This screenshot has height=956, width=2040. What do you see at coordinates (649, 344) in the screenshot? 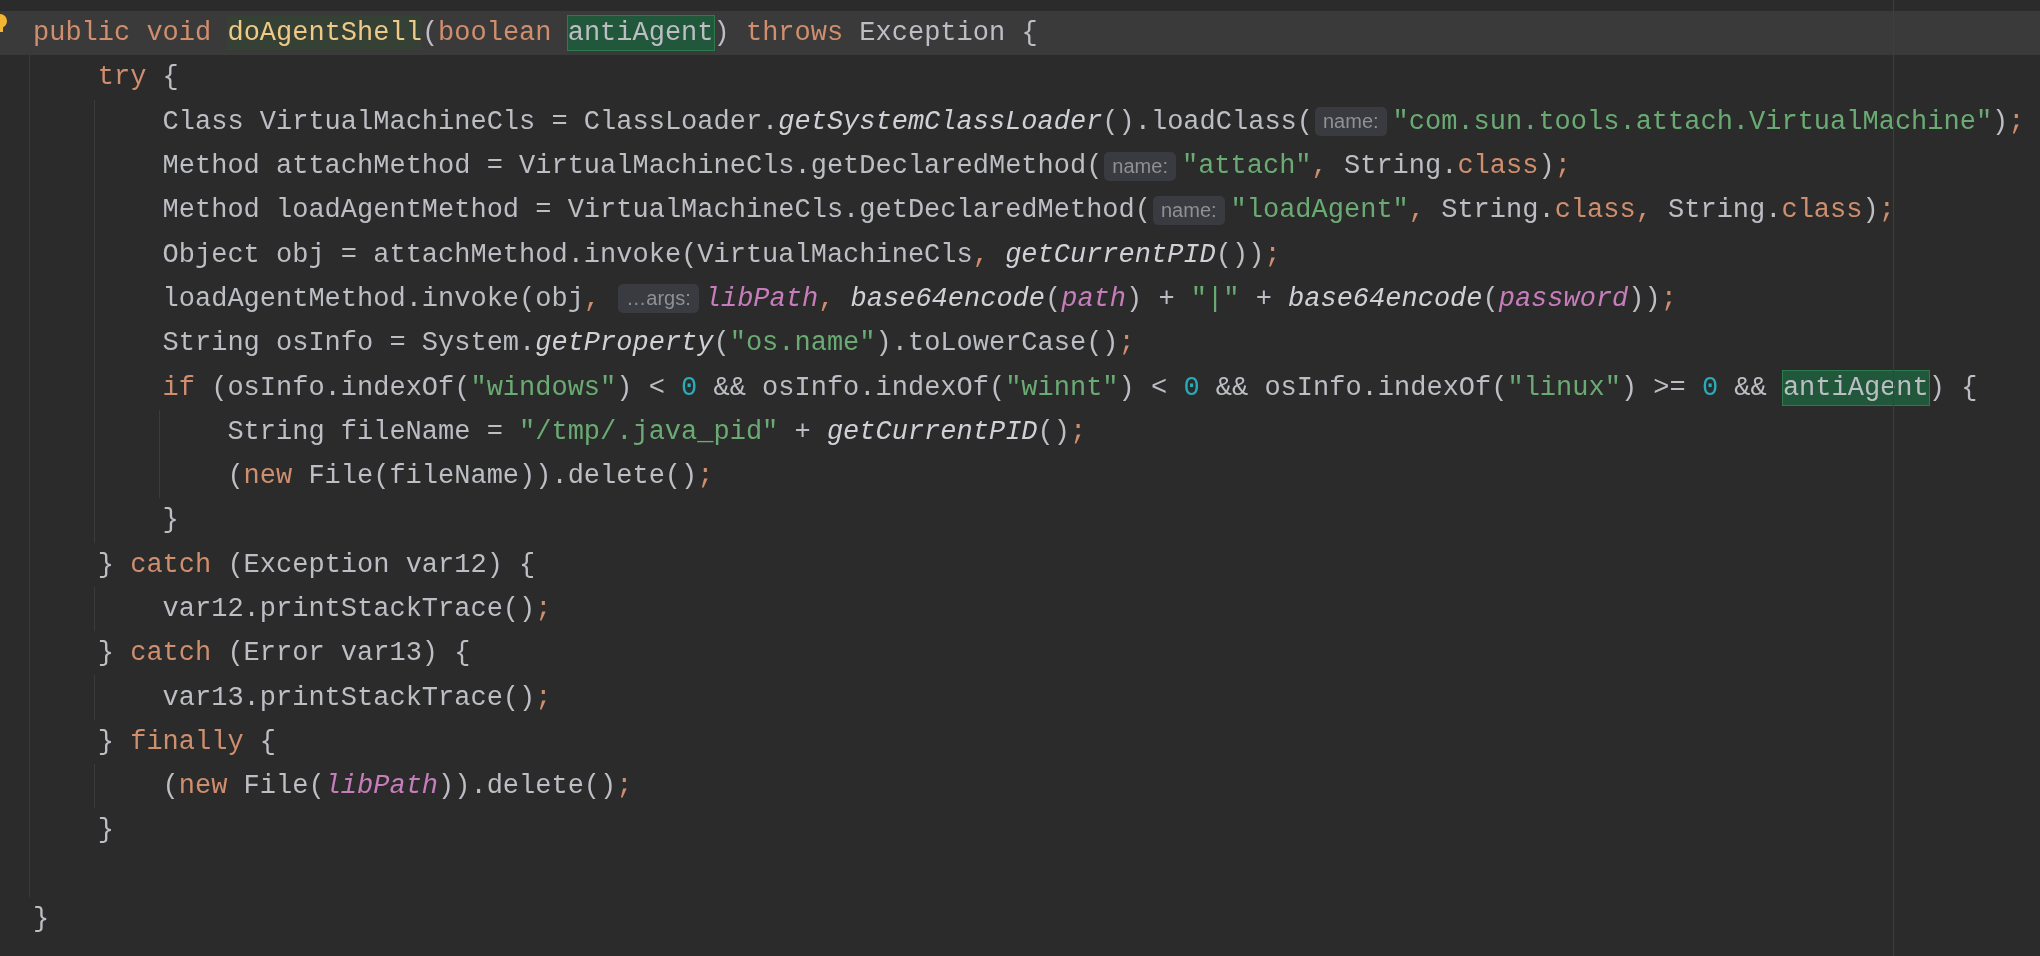
I see `code-line: String osInfo = System.getProperty("os.name").toLowerCase();` at bounding box center [649, 344].